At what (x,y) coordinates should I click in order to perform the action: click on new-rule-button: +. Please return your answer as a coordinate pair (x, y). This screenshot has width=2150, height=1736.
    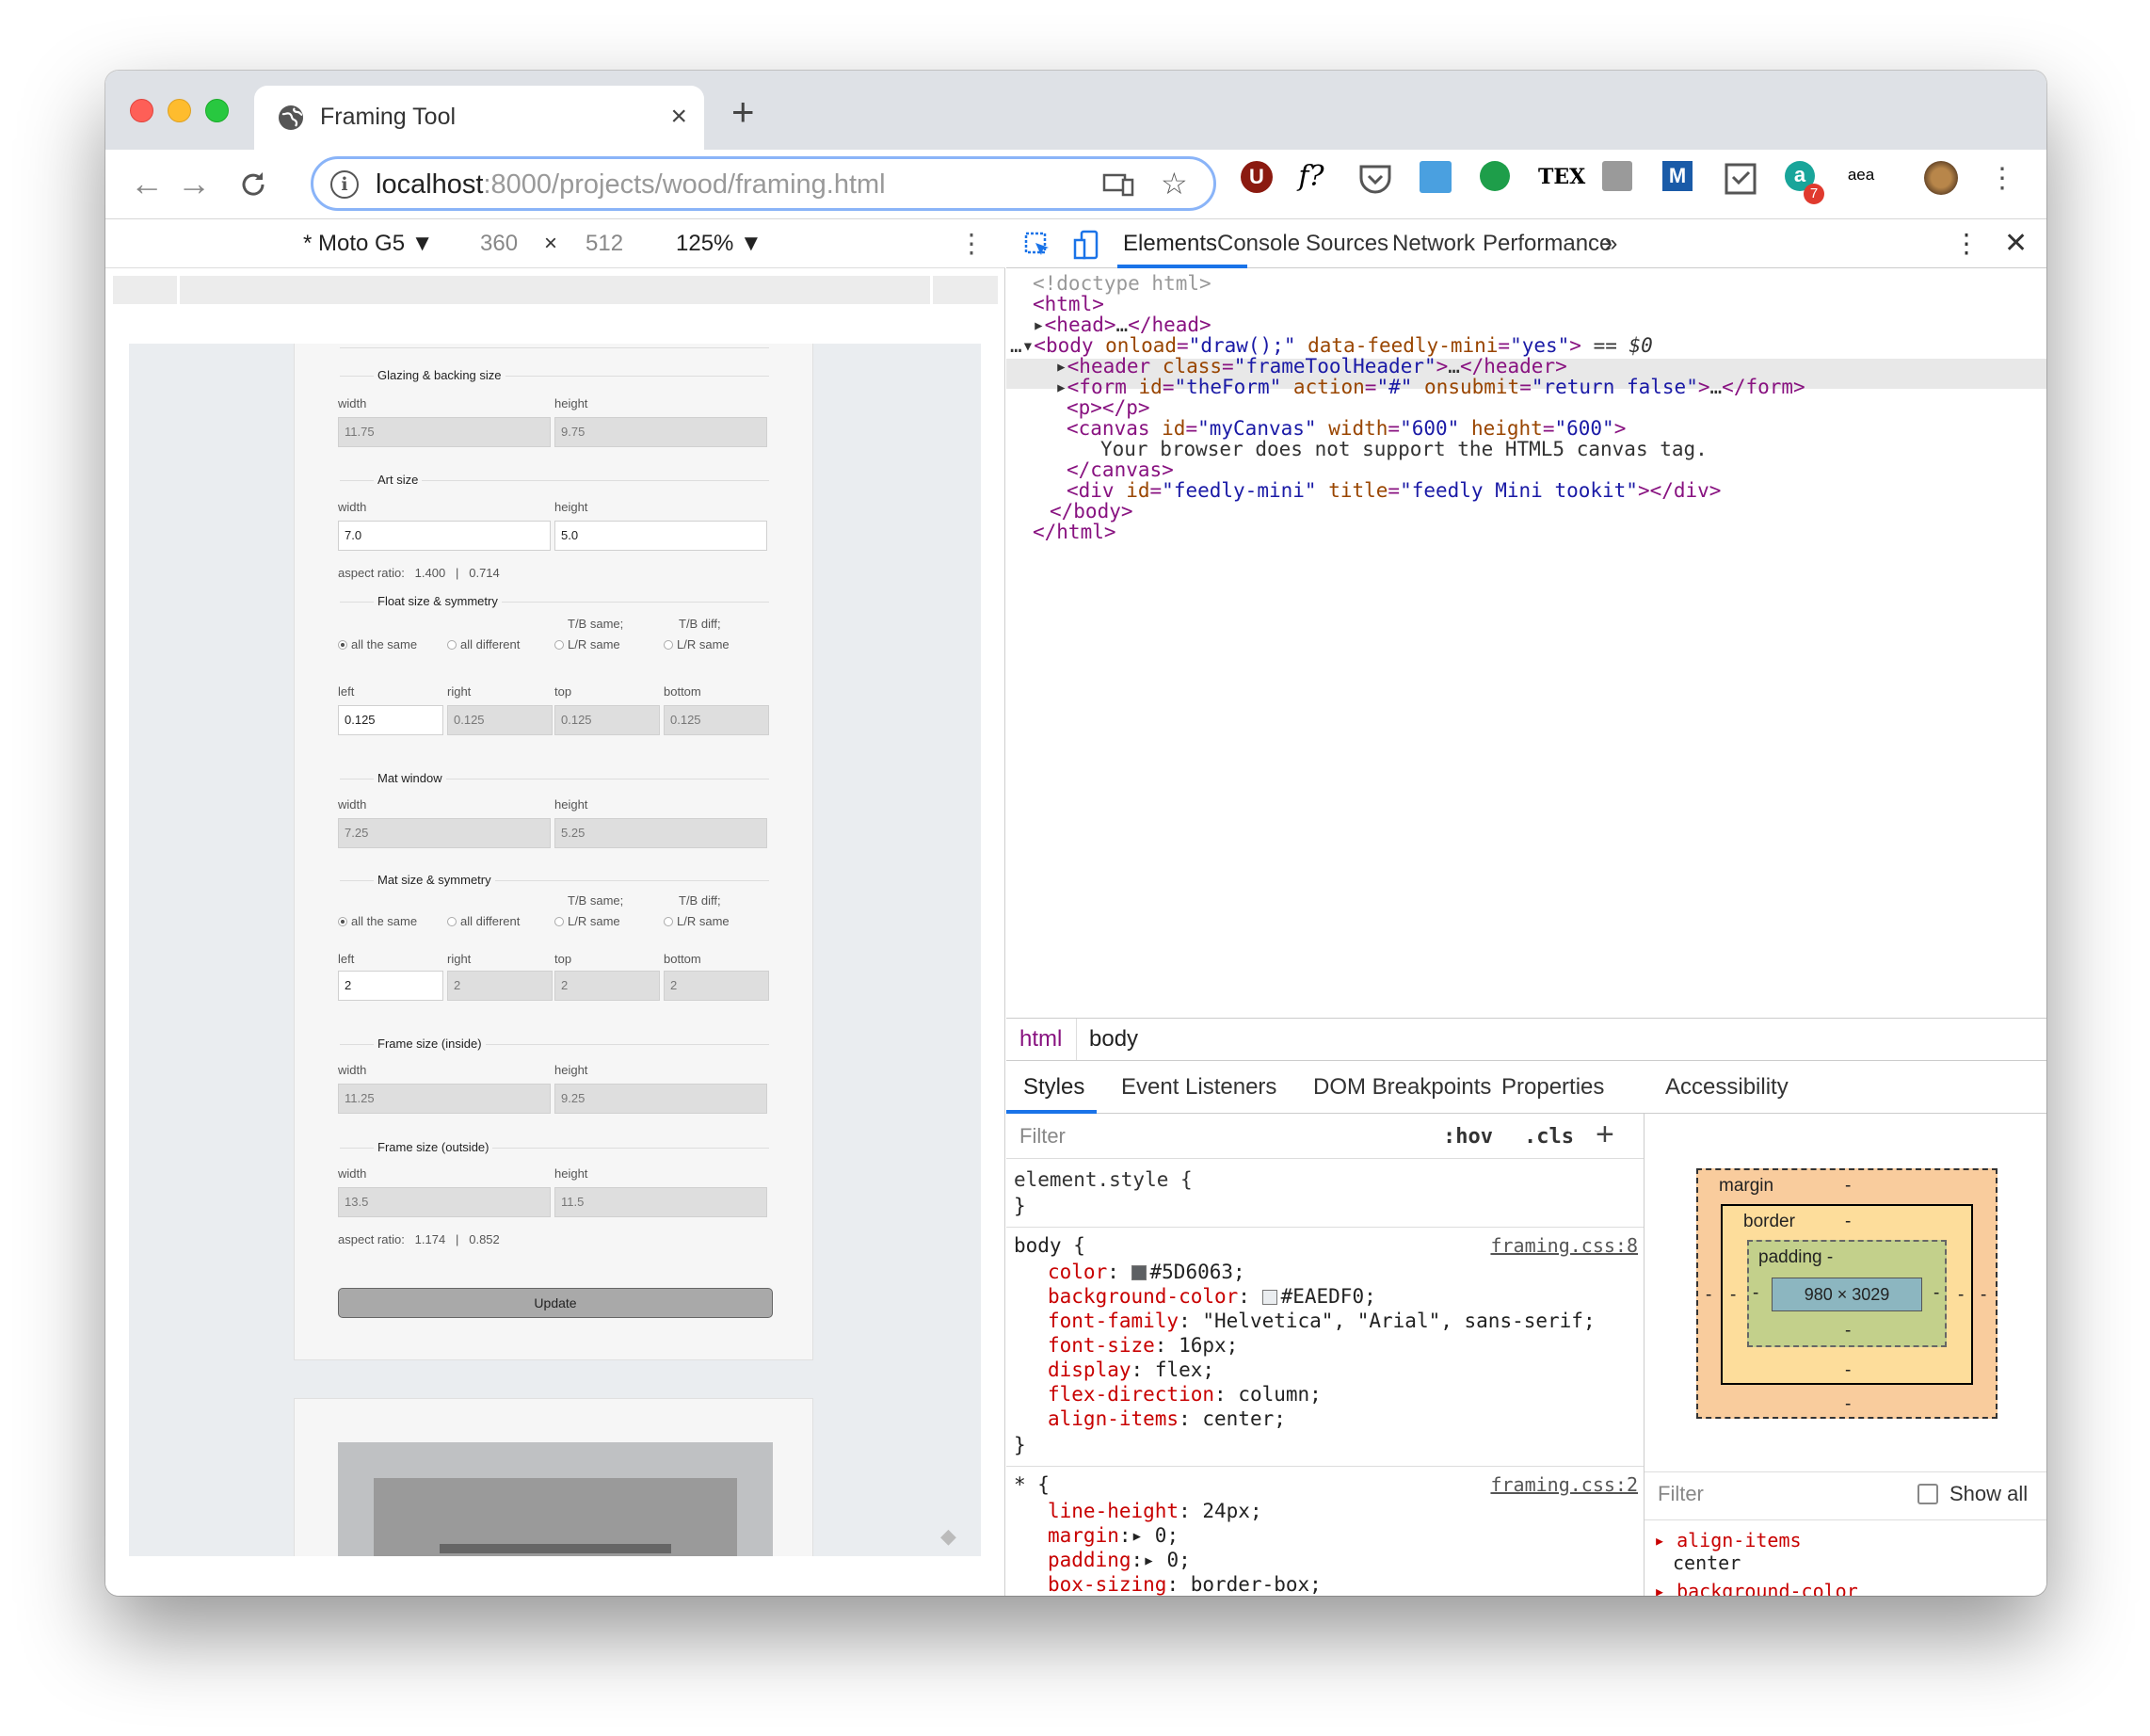
    Looking at the image, I should click on (1605, 1134).